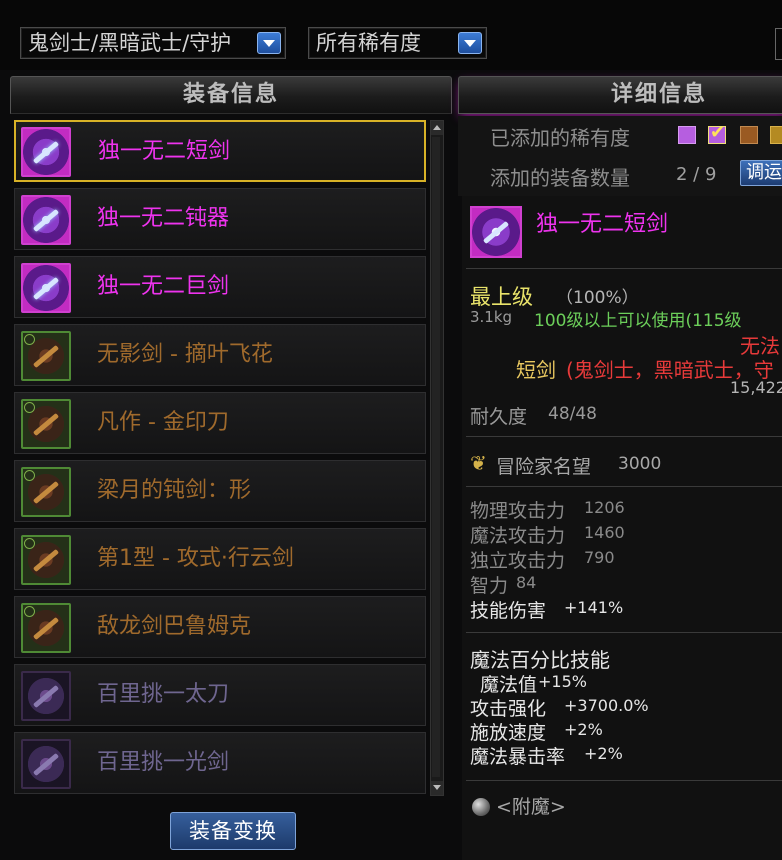  What do you see at coordinates (518, 511) in the screenshot?
I see `stat-label: 物理攻击力` at bounding box center [518, 511].